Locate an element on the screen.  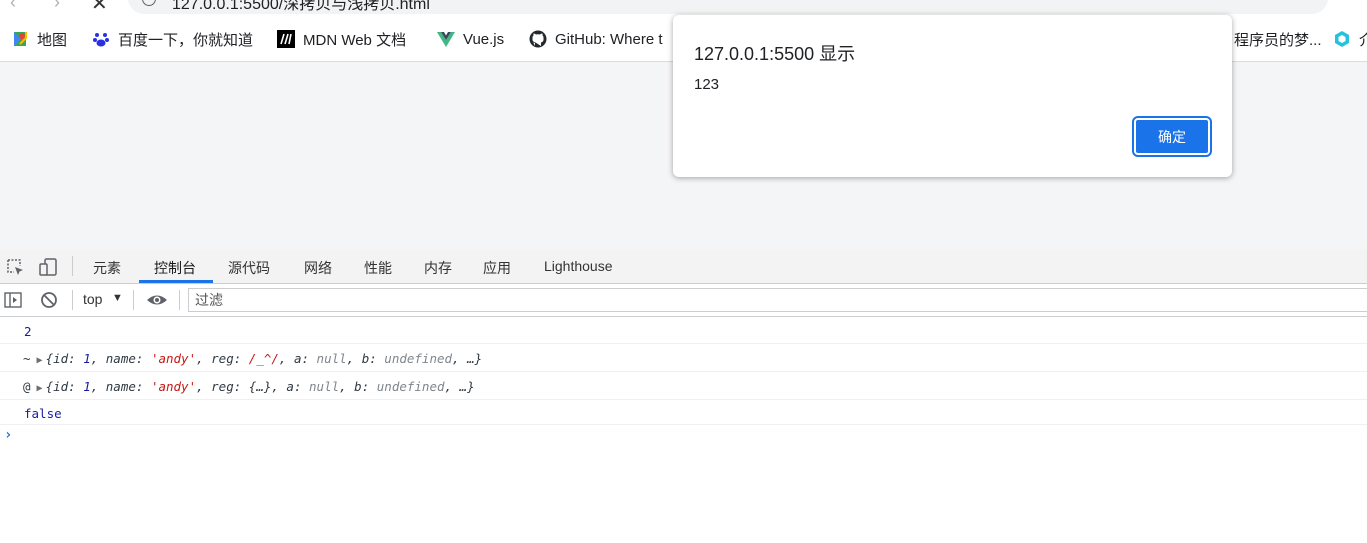
vue-icon is located at coordinates (446, 39).